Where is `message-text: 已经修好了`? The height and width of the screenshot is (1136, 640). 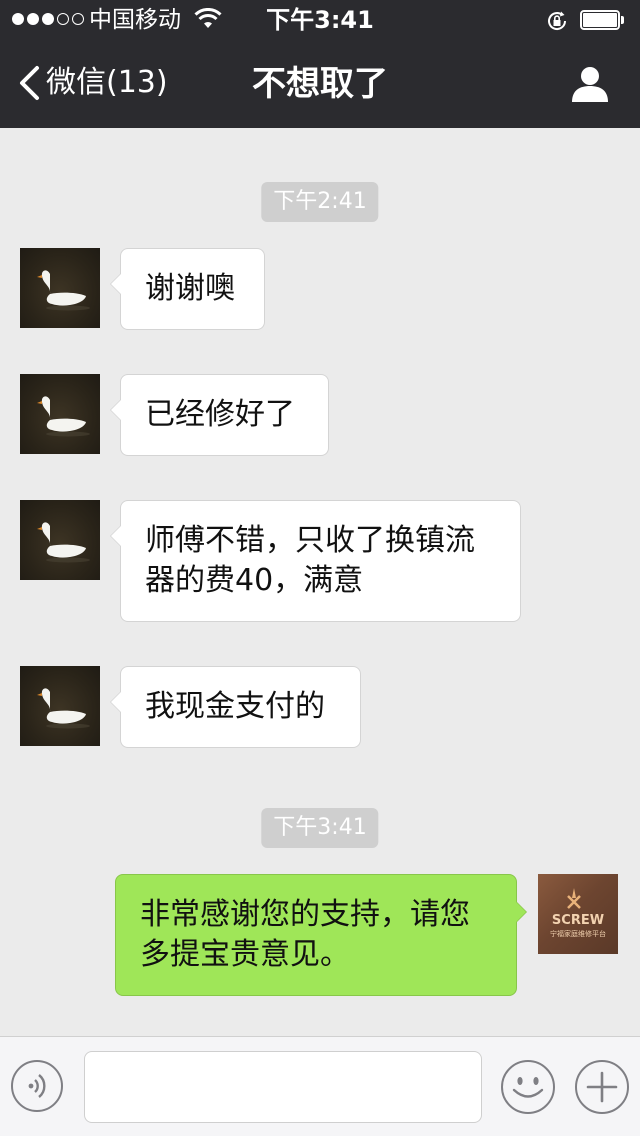
message-text: 已经修好了 is located at coordinates (220, 414).